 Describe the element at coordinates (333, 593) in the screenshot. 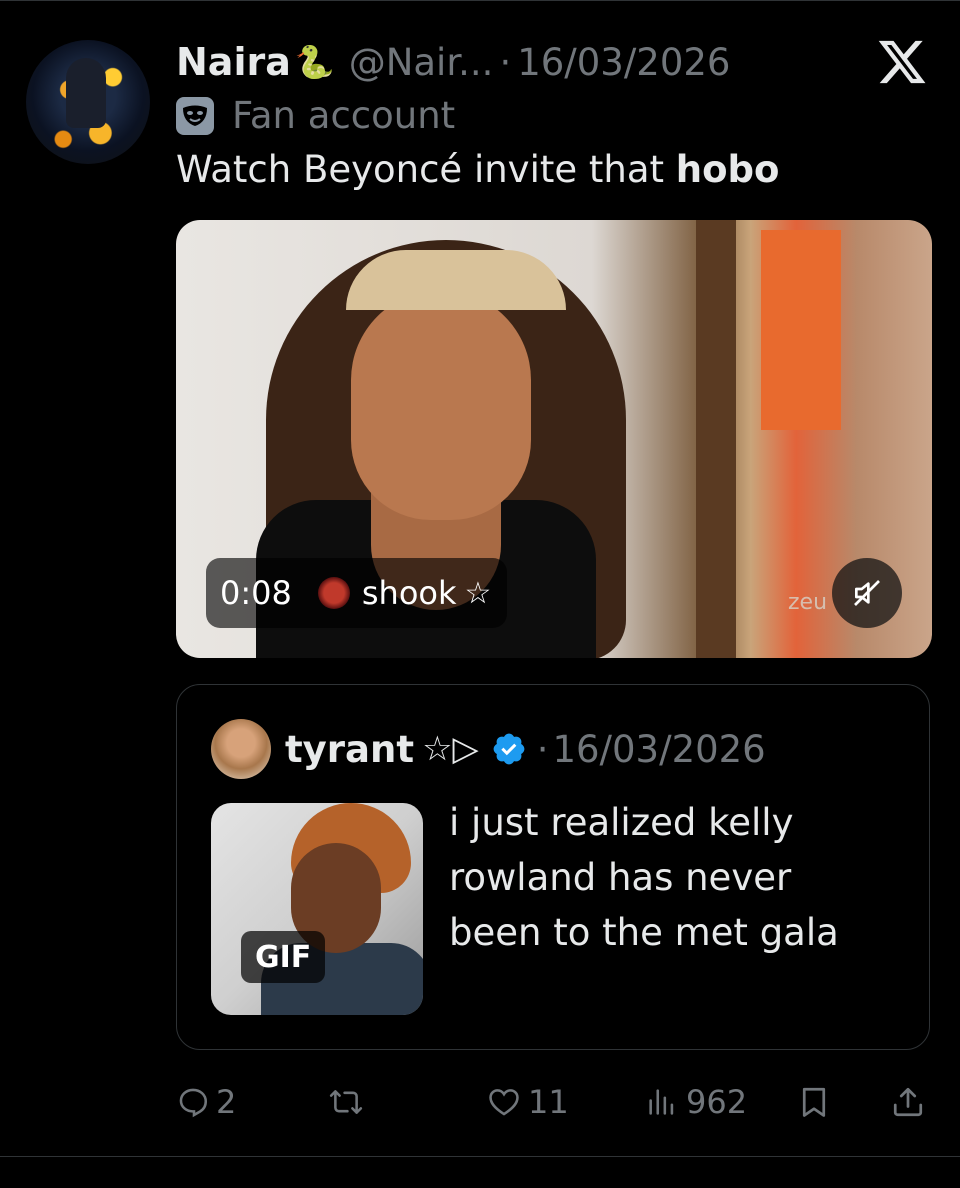

I see `uploader-avatar` at that location.